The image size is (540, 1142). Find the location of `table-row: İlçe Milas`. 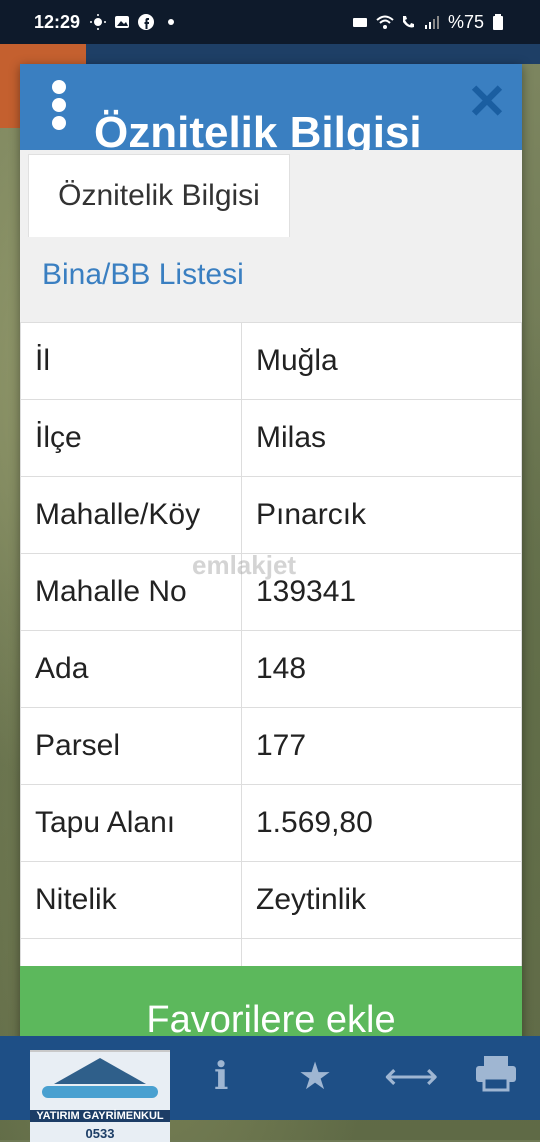

table-row: İlçe Milas is located at coordinates (271, 438).